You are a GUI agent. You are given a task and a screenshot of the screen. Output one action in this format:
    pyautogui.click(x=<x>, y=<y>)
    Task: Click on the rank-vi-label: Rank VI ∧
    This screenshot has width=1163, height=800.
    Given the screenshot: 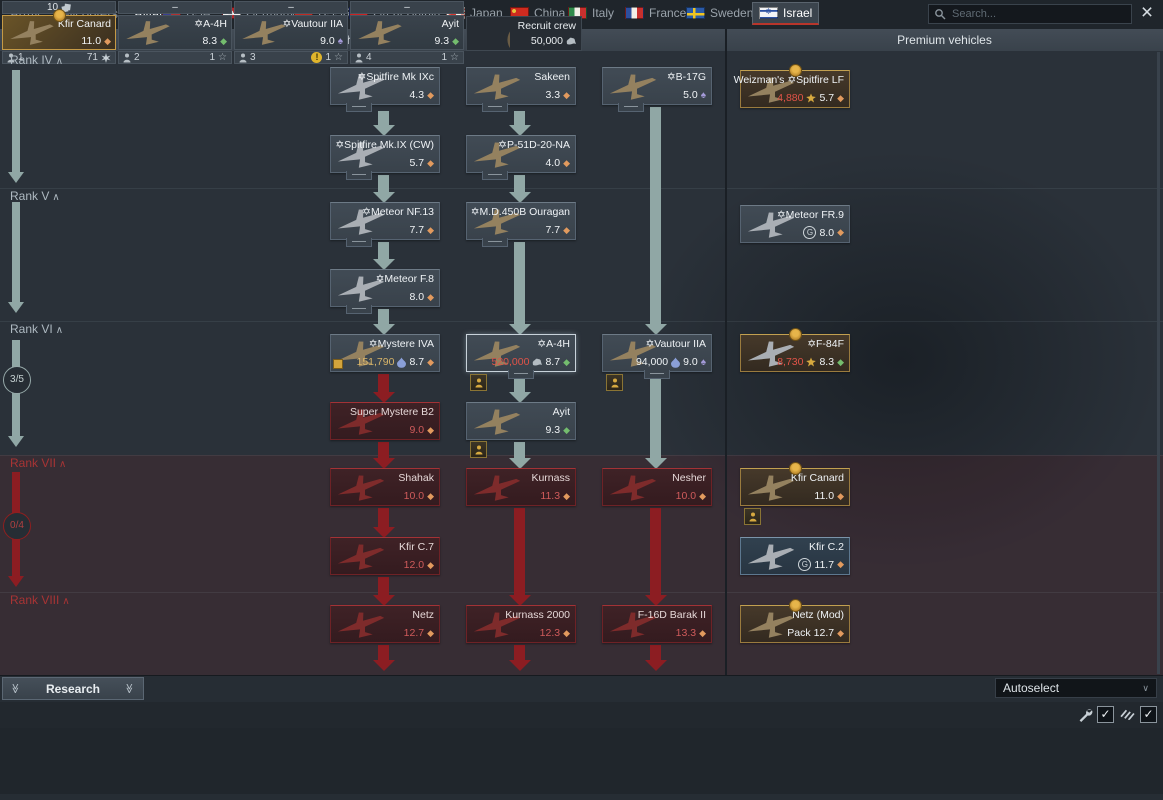 What is the action you would take?
    pyautogui.click(x=36, y=329)
    